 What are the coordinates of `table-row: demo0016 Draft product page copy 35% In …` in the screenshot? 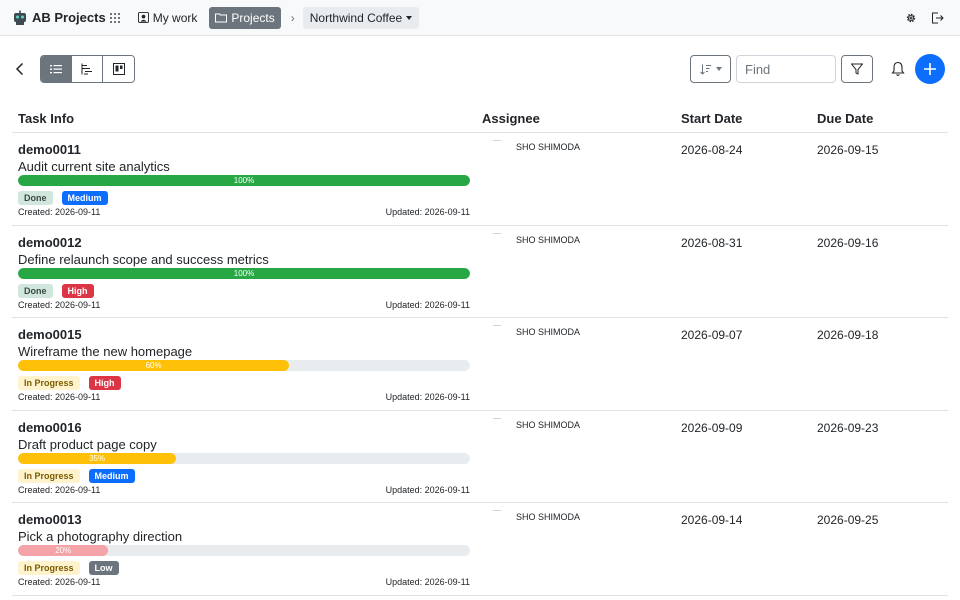 It's located at (480, 457).